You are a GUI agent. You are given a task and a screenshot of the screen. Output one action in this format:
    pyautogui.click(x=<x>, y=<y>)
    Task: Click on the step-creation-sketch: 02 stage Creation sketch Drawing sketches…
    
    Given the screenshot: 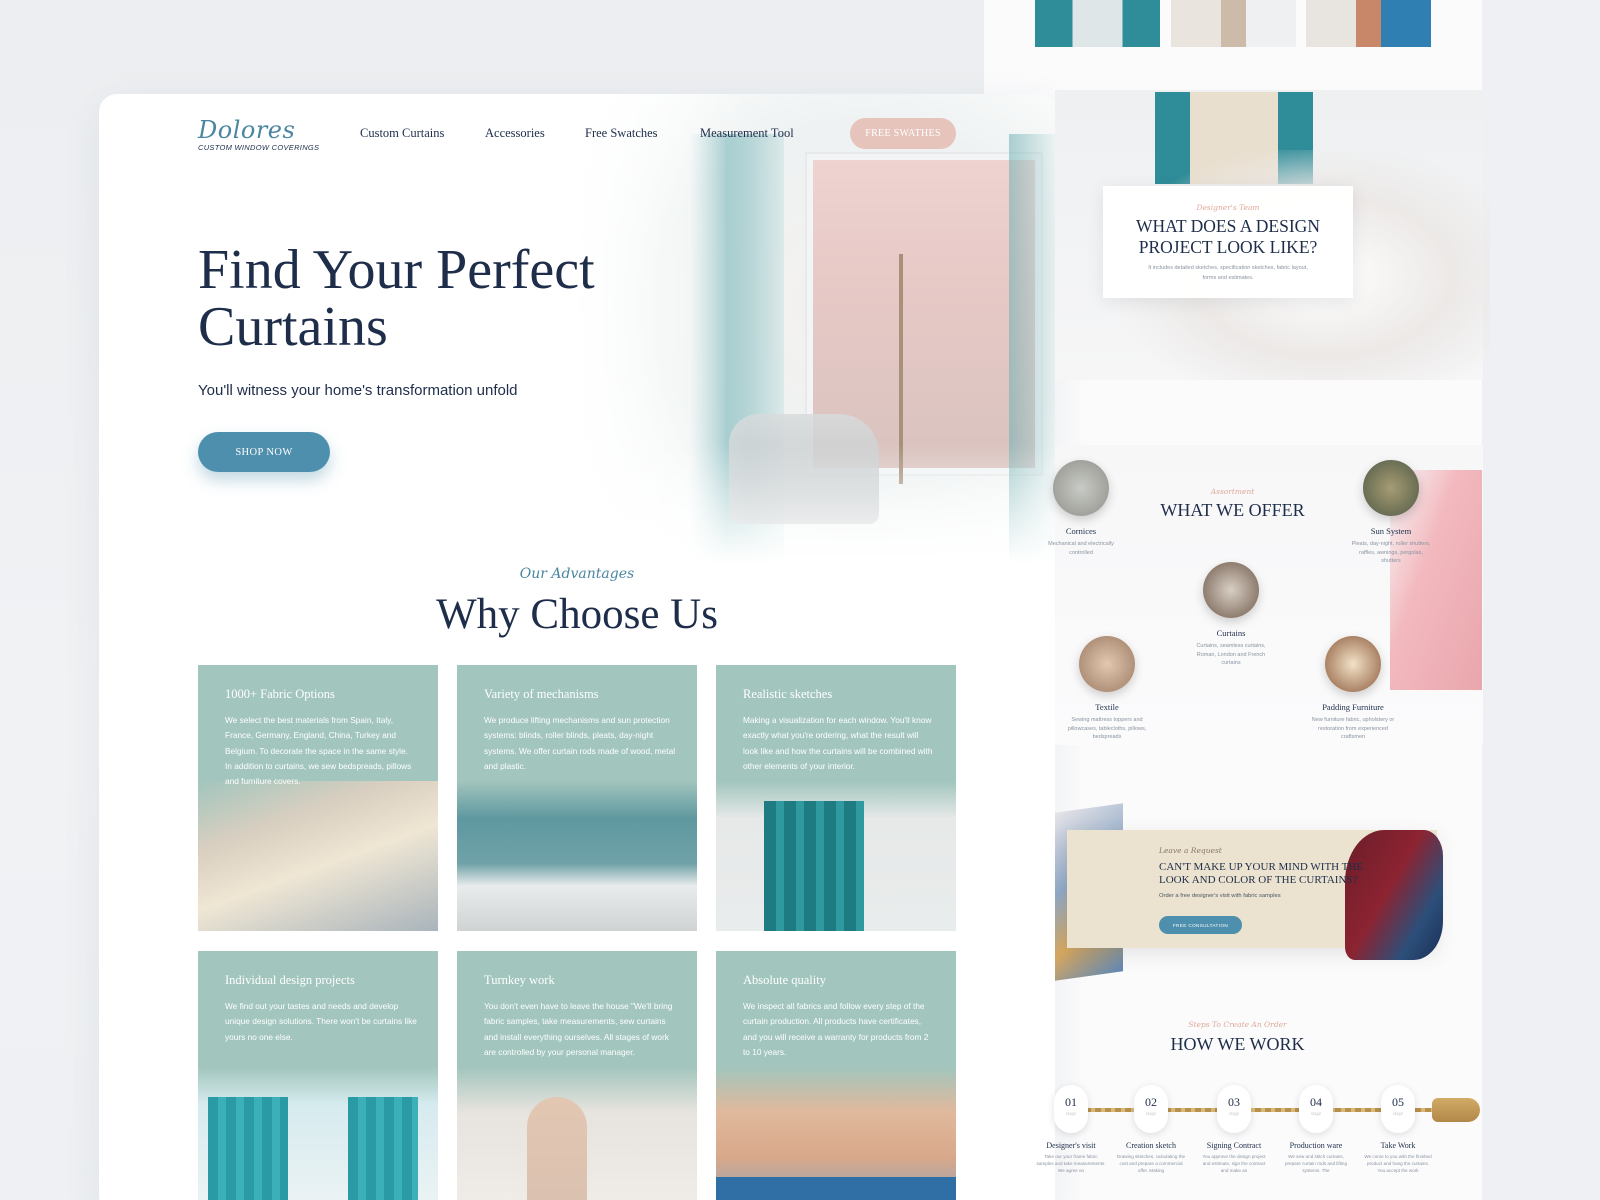 What is the action you would take?
    pyautogui.click(x=1151, y=1129)
    